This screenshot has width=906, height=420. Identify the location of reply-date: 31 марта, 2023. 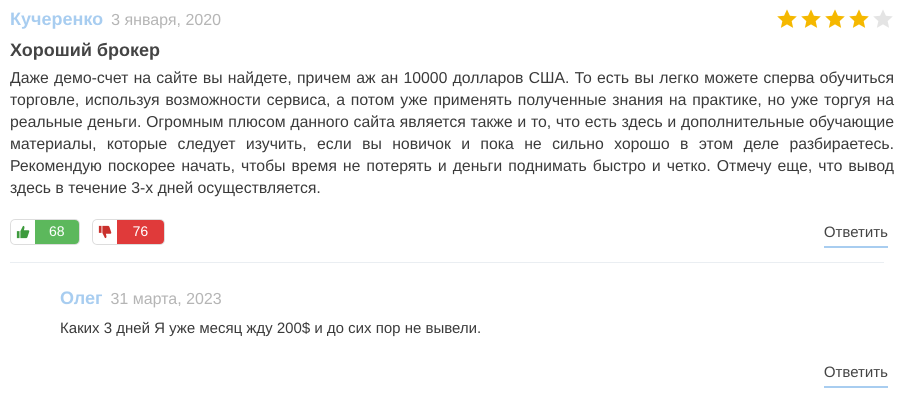
(166, 300).